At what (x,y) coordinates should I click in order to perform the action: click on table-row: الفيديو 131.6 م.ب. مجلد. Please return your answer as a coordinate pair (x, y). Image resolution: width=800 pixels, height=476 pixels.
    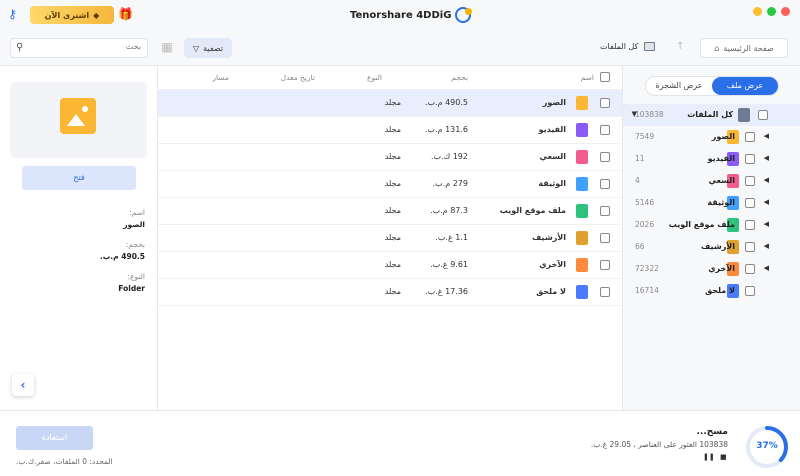
    Looking at the image, I should click on (390, 130).